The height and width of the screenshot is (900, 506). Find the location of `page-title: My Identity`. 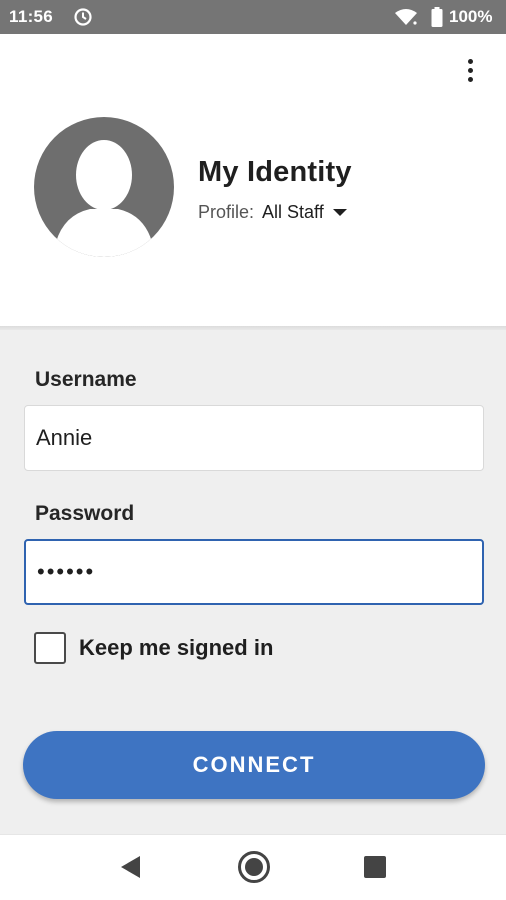

page-title: My Identity is located at coordinates (275, 172).